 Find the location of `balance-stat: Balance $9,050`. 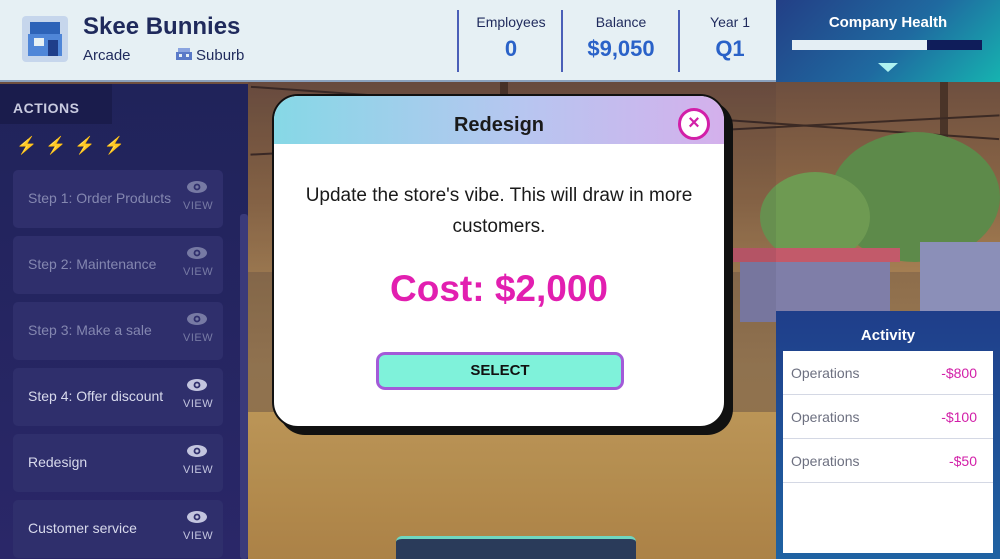

balance-stat: Balance $9,050 is located at coordinates (621, 41).